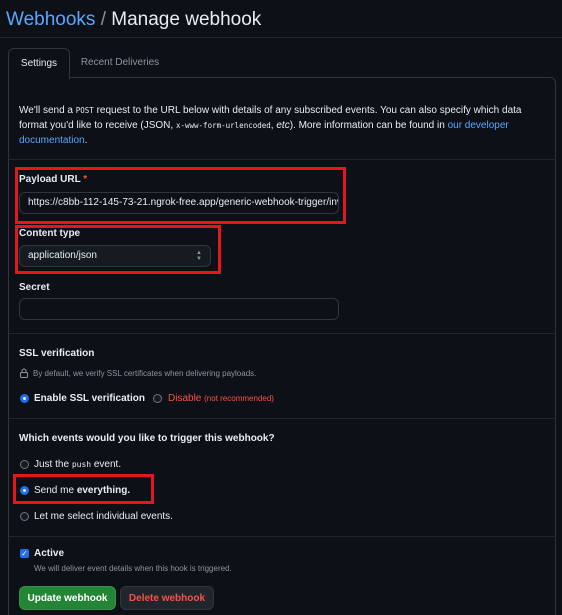  What do you see at coordinates (179, 309) in the screenshot?
I see `secret-input` at bounding box center [179, 309].